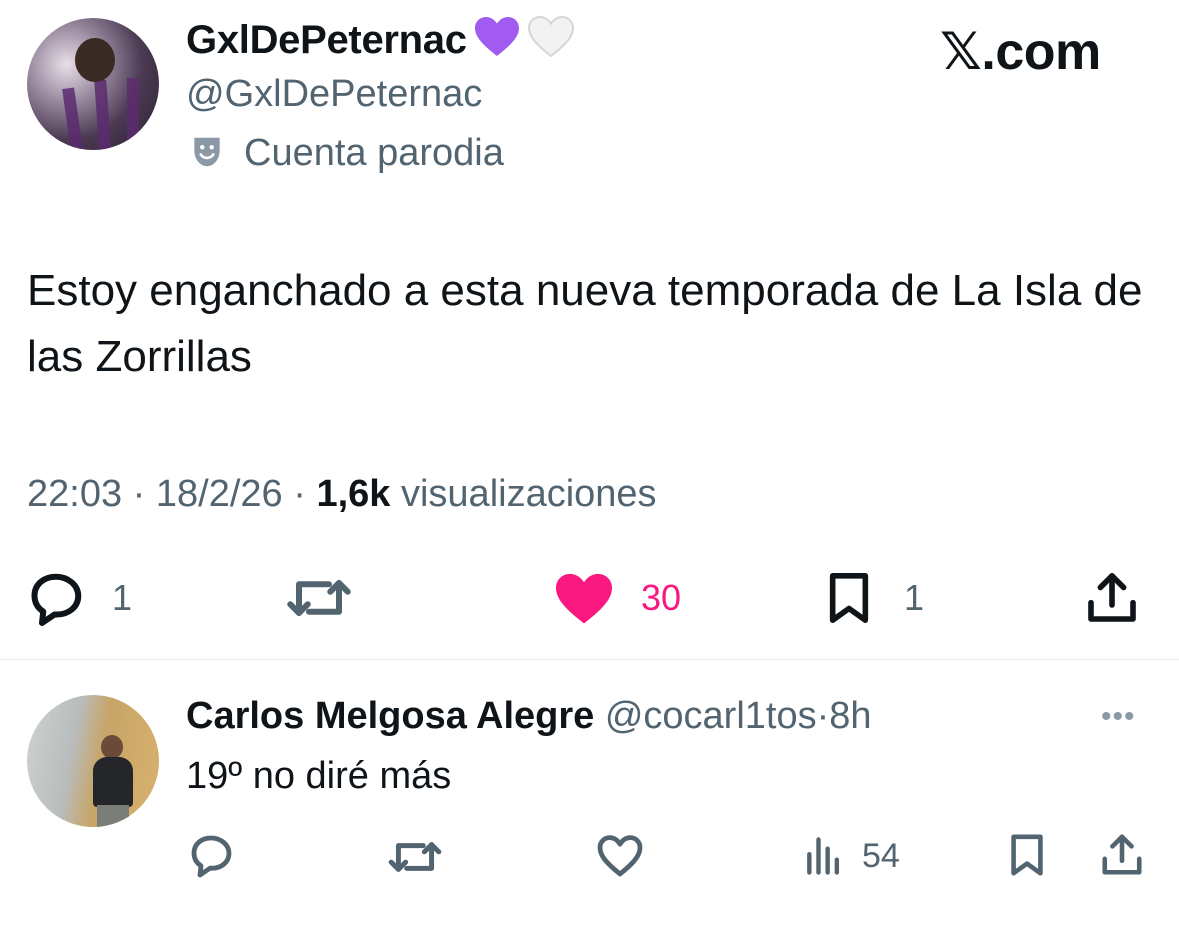 The image size is (1179, 933). I want to click on views-label: visualizaciones, so click(528, 494).